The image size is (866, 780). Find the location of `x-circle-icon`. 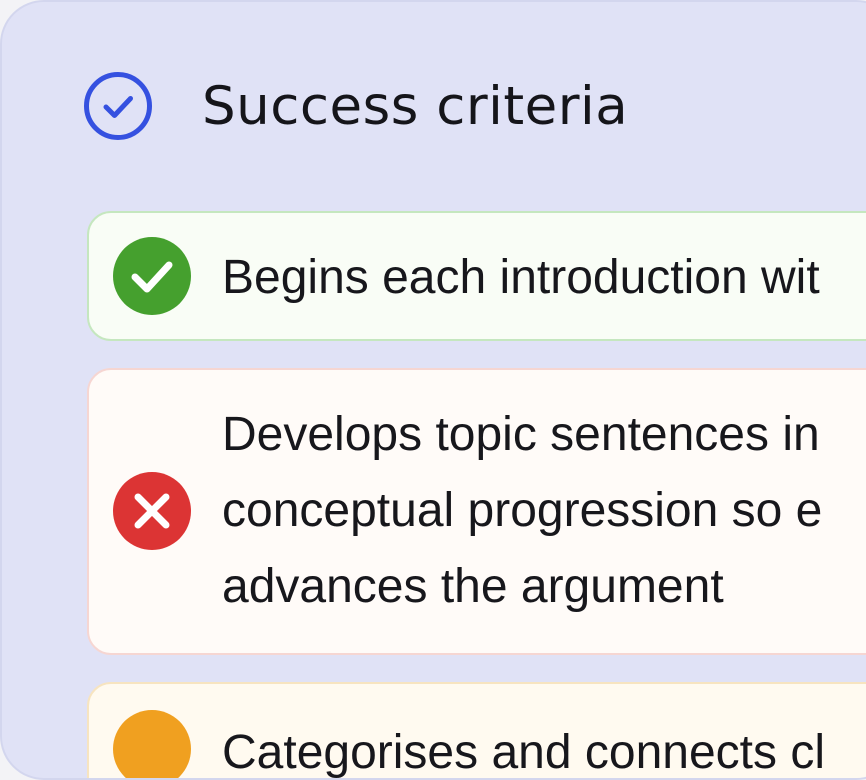

x-circle-icon is located at coordinates (152, 511).